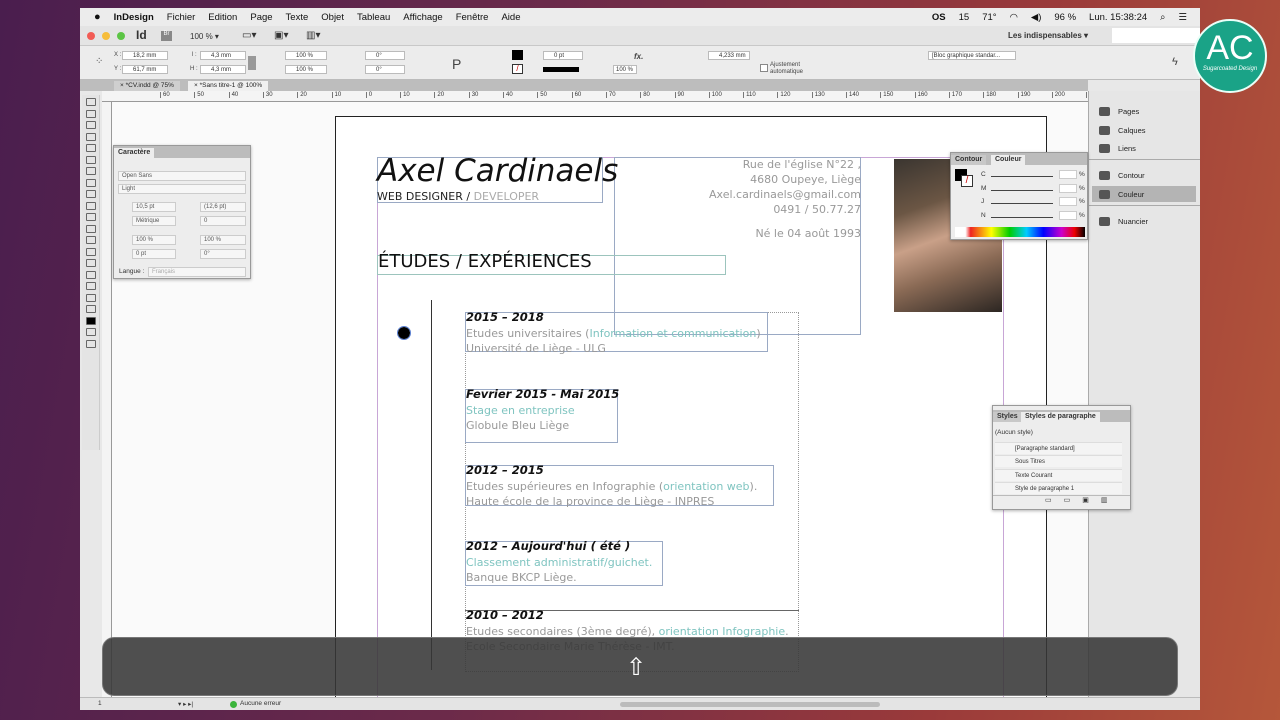 This screenshot has width=1280, height=720. I want to click on preflight-status: Aucune erreur, so click(260, 703).